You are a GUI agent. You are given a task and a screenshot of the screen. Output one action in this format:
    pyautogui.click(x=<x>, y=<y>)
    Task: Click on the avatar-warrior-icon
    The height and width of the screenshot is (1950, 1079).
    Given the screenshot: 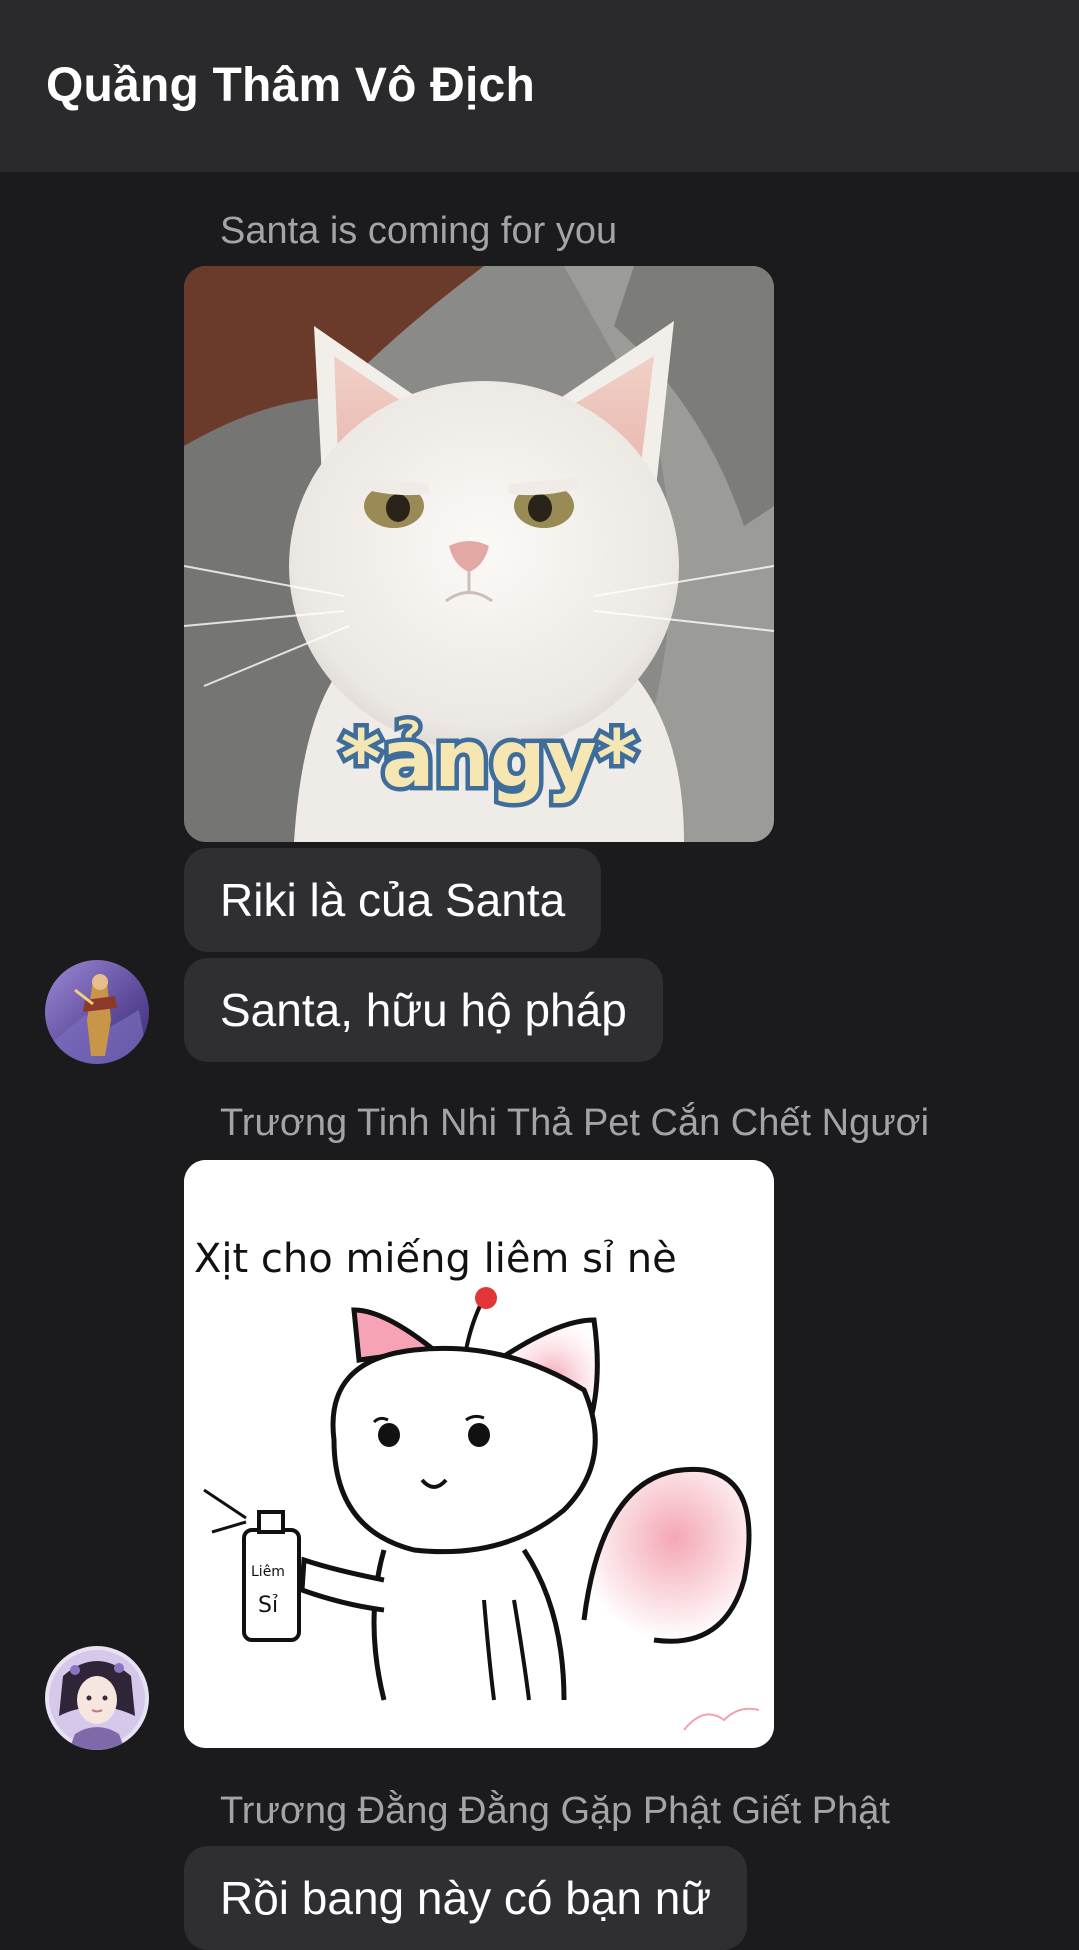 What is the action you would take?
    pyautogui.click(x=97, y=1012)
    